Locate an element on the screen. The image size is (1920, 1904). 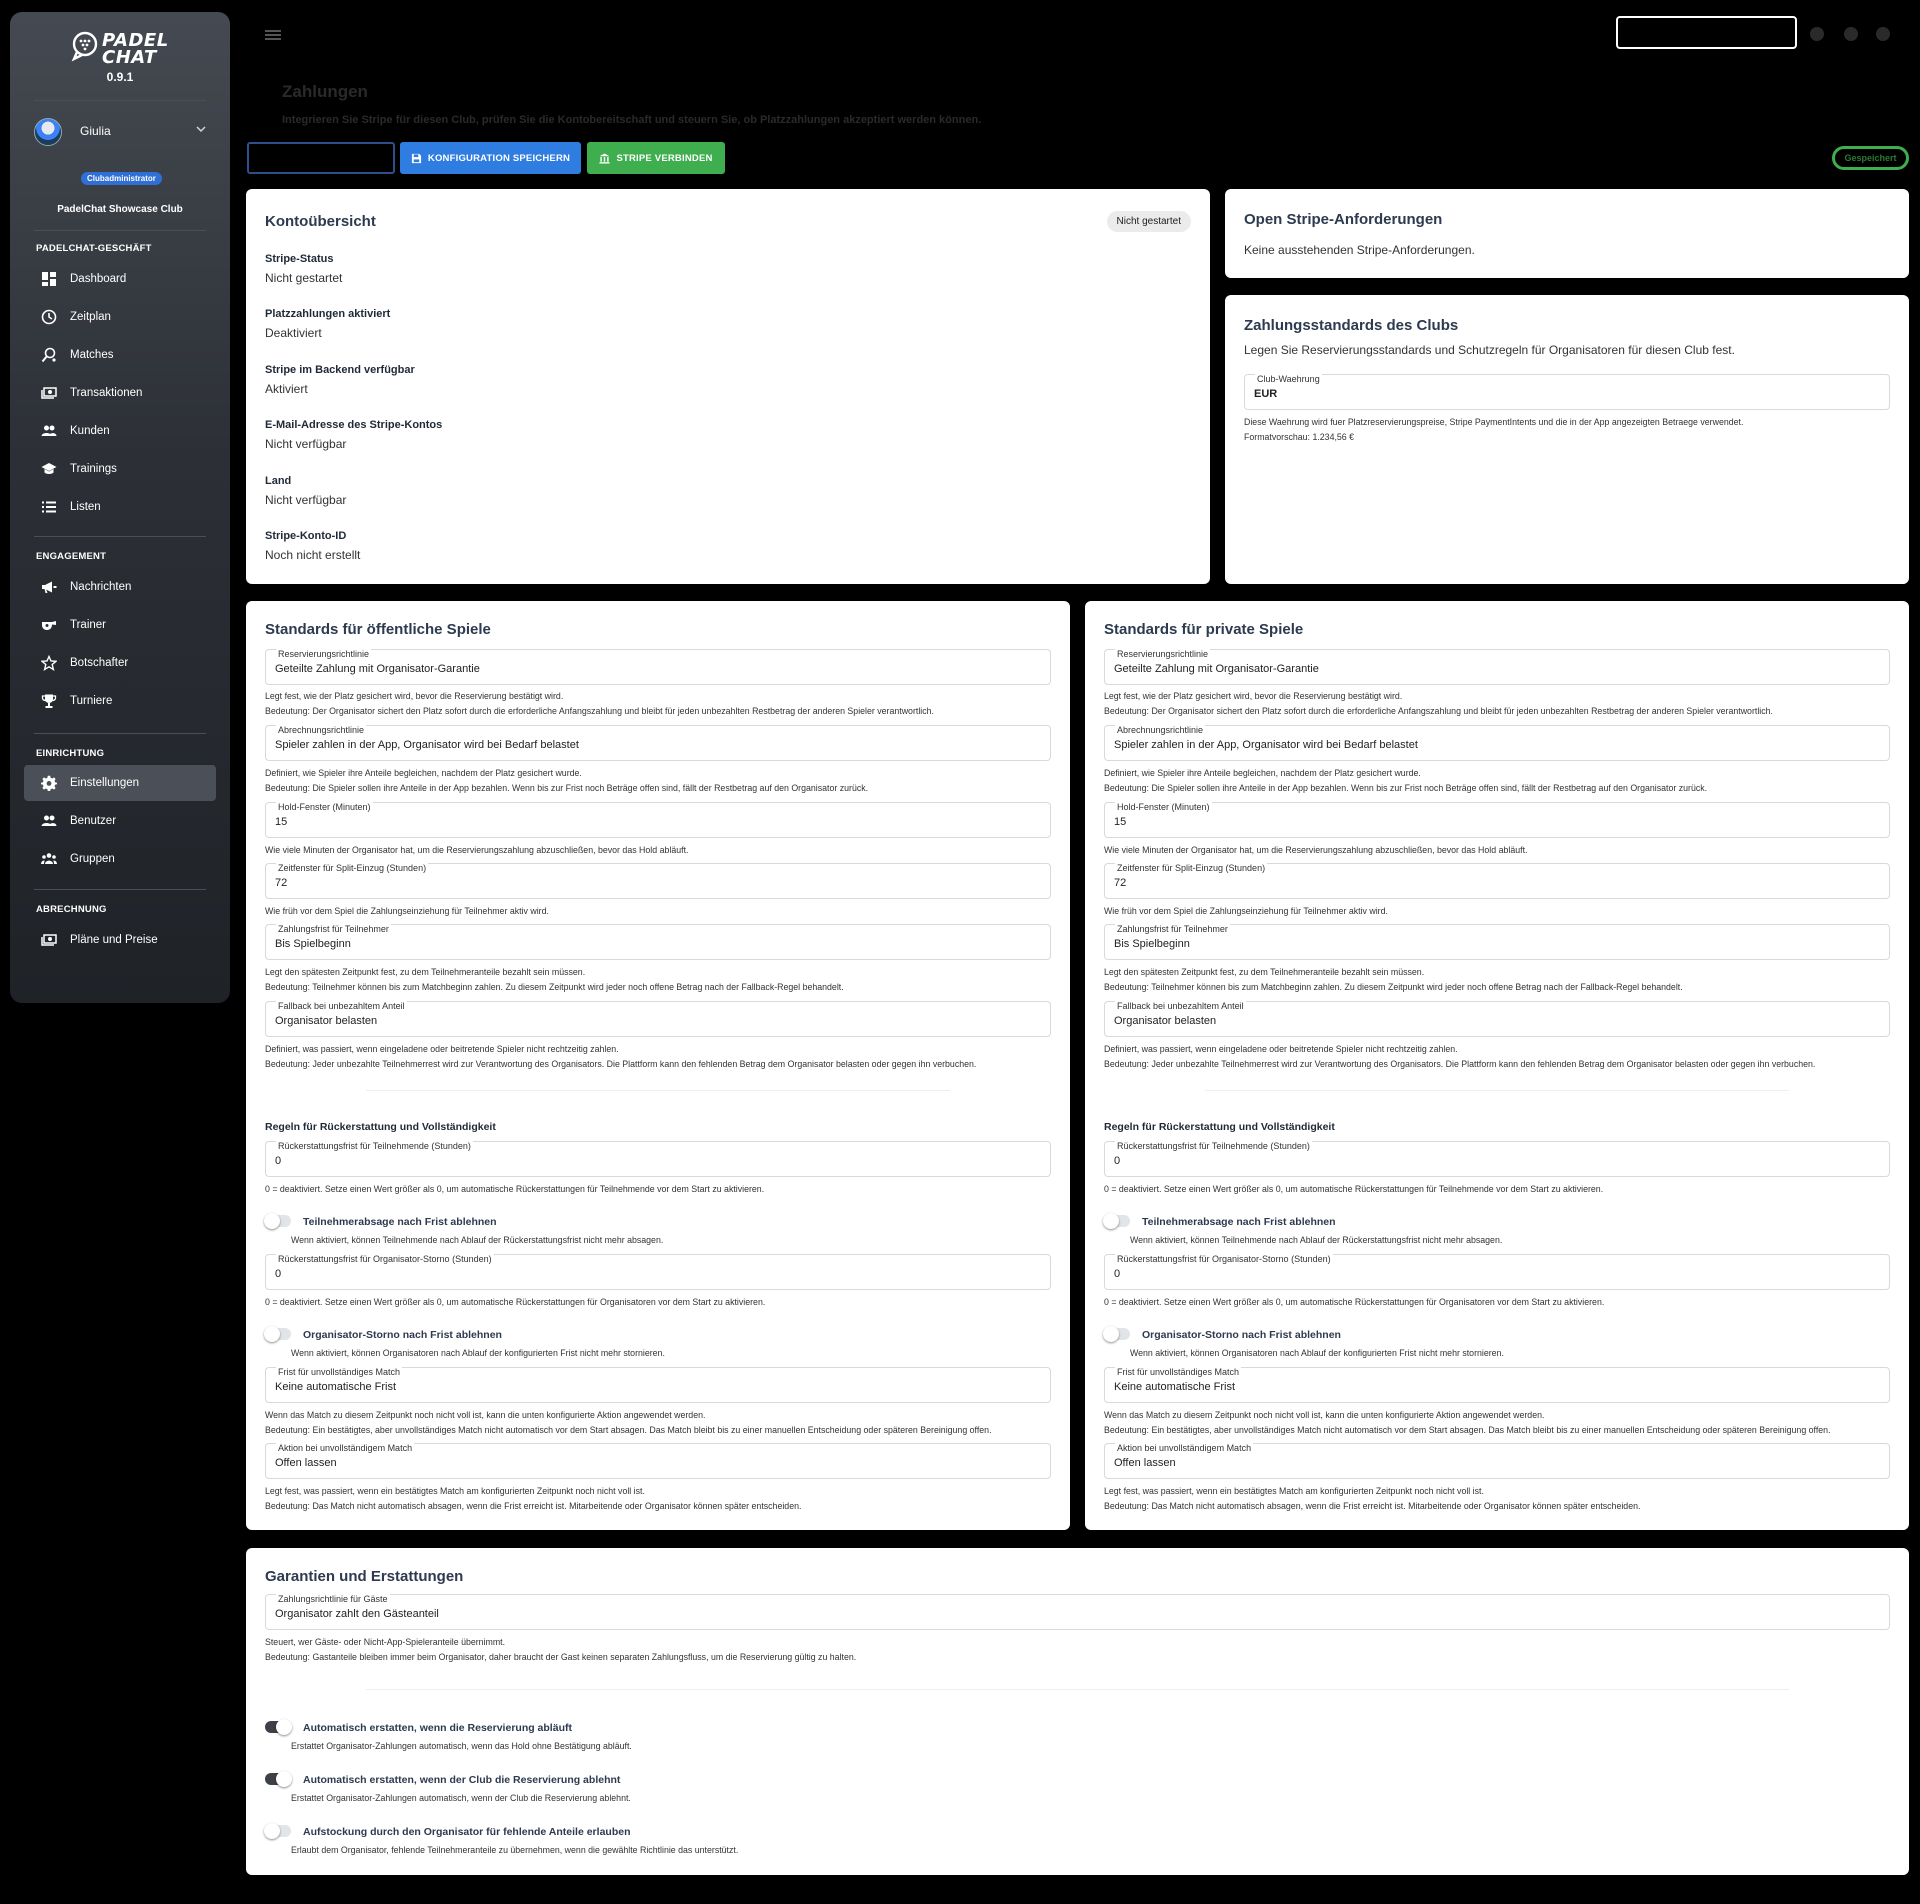
court-payments-label: Platzzahlungen aktiviert is located at coordinates (328, 314).